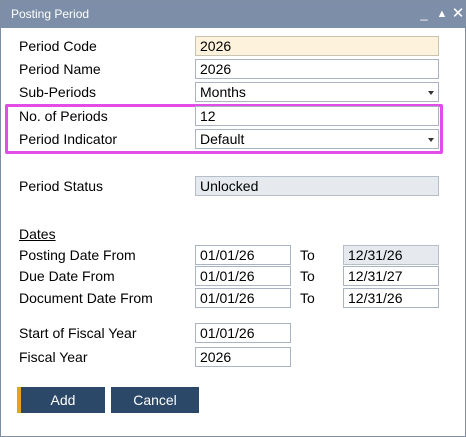  Describe the element at coordinates (243, 333) in the screenshot. I see `start-fiscal-year-field: 01/01/26` at that location.